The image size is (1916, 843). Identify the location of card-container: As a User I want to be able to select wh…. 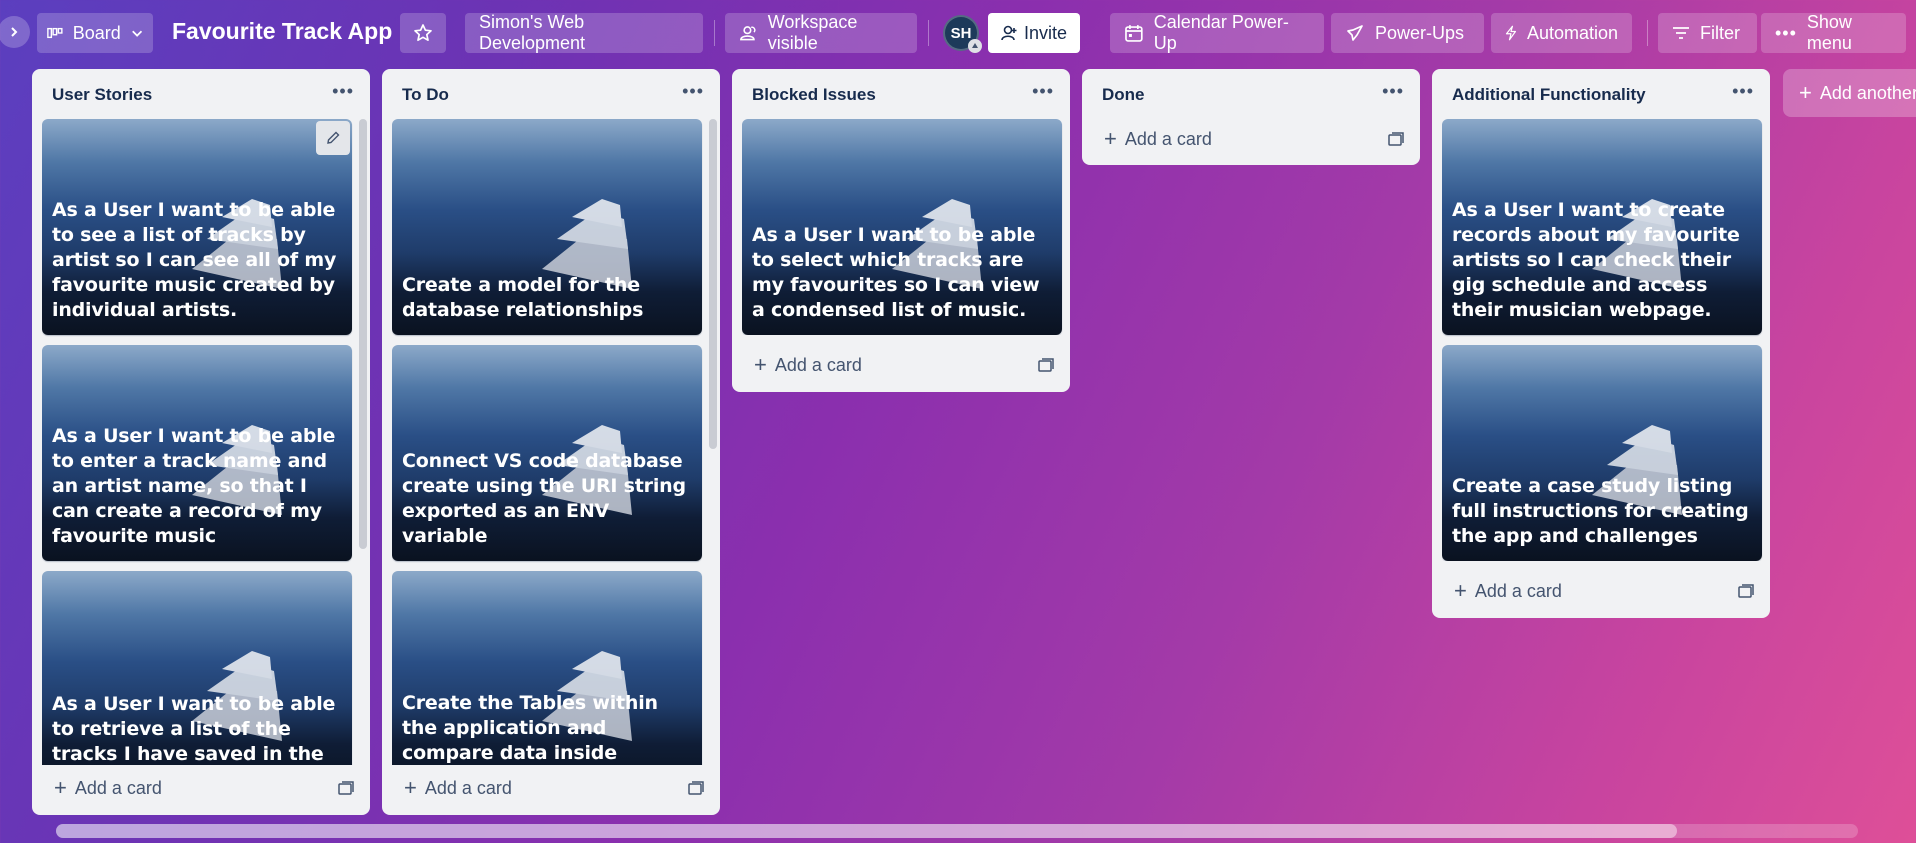
(906, 227).